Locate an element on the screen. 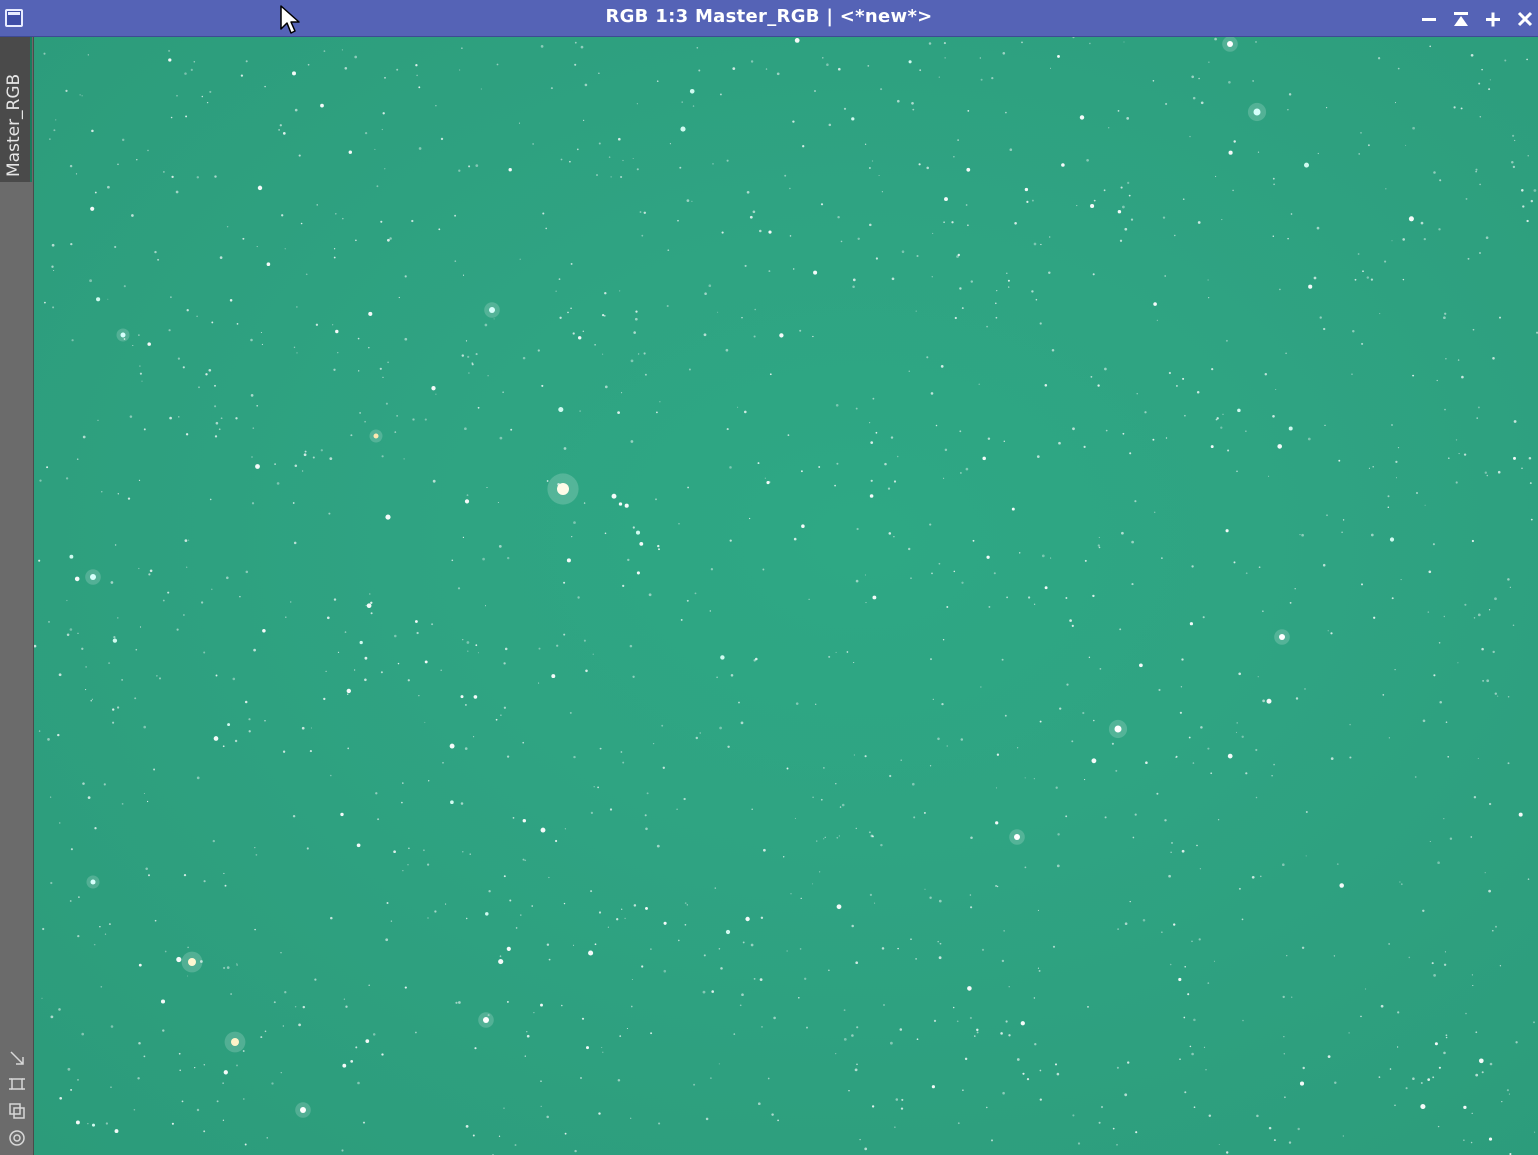  close-icon is located at coordinates (1525, 19).